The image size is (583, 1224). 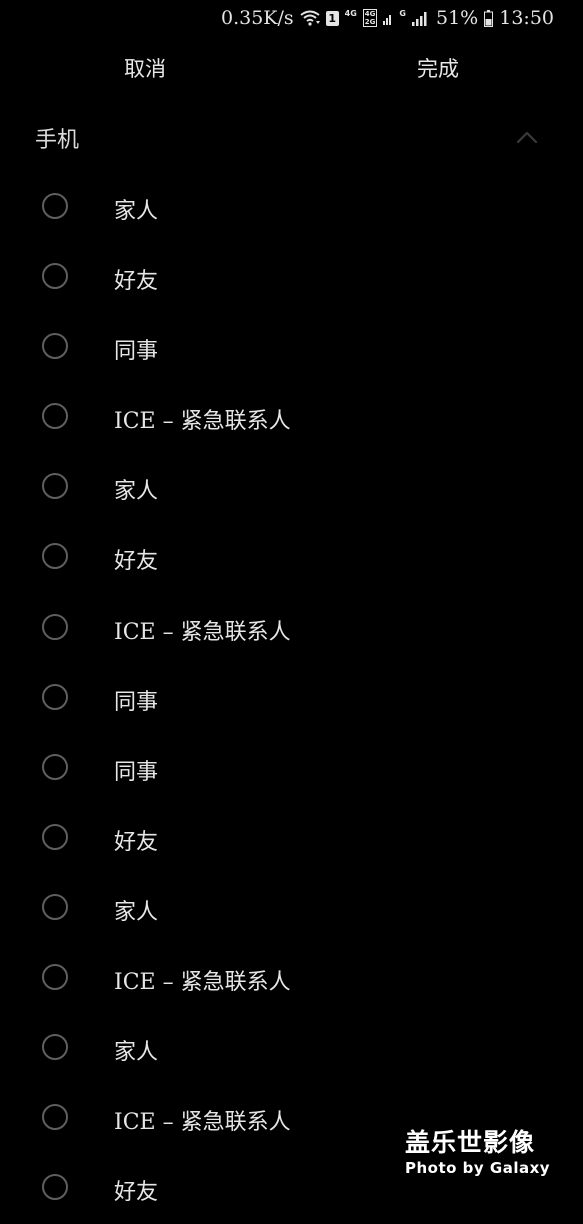 I want to click on dual-network-top: 4G, so click(x=370, y=14).